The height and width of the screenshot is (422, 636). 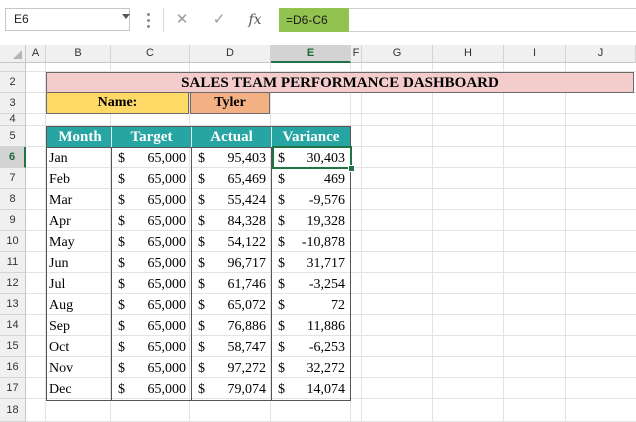 What do you see at coordinates (311, 368) in the screenshot?
I see `cell-variance: $32,272` at bounding box center [311, 368].